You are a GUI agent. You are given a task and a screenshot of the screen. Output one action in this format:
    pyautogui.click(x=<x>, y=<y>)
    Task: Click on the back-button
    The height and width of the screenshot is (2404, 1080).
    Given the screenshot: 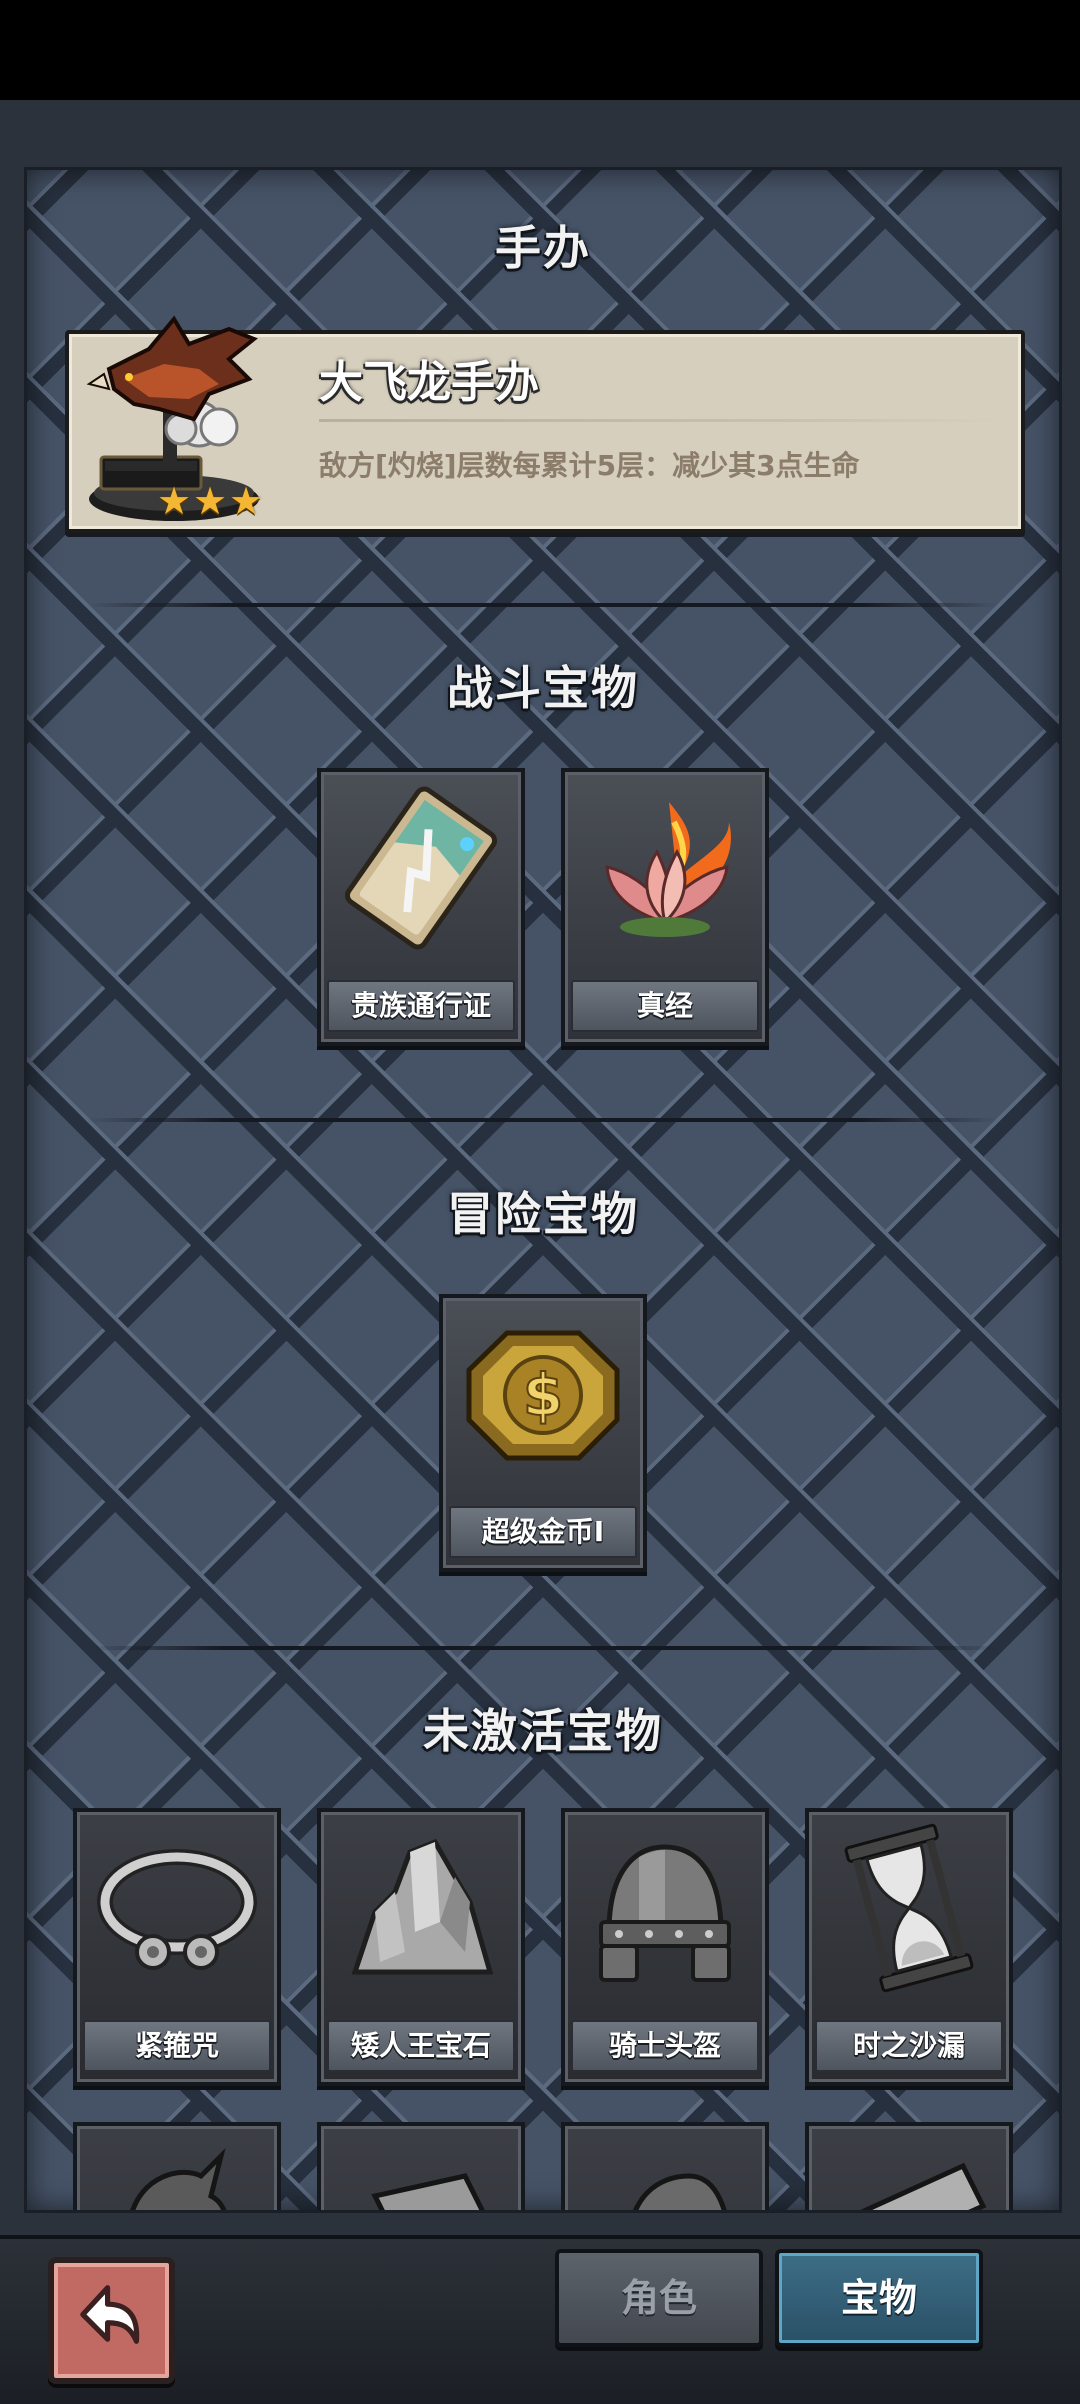 What is the action you would take?
    pyautogui.click(x=111, y=2320)
    